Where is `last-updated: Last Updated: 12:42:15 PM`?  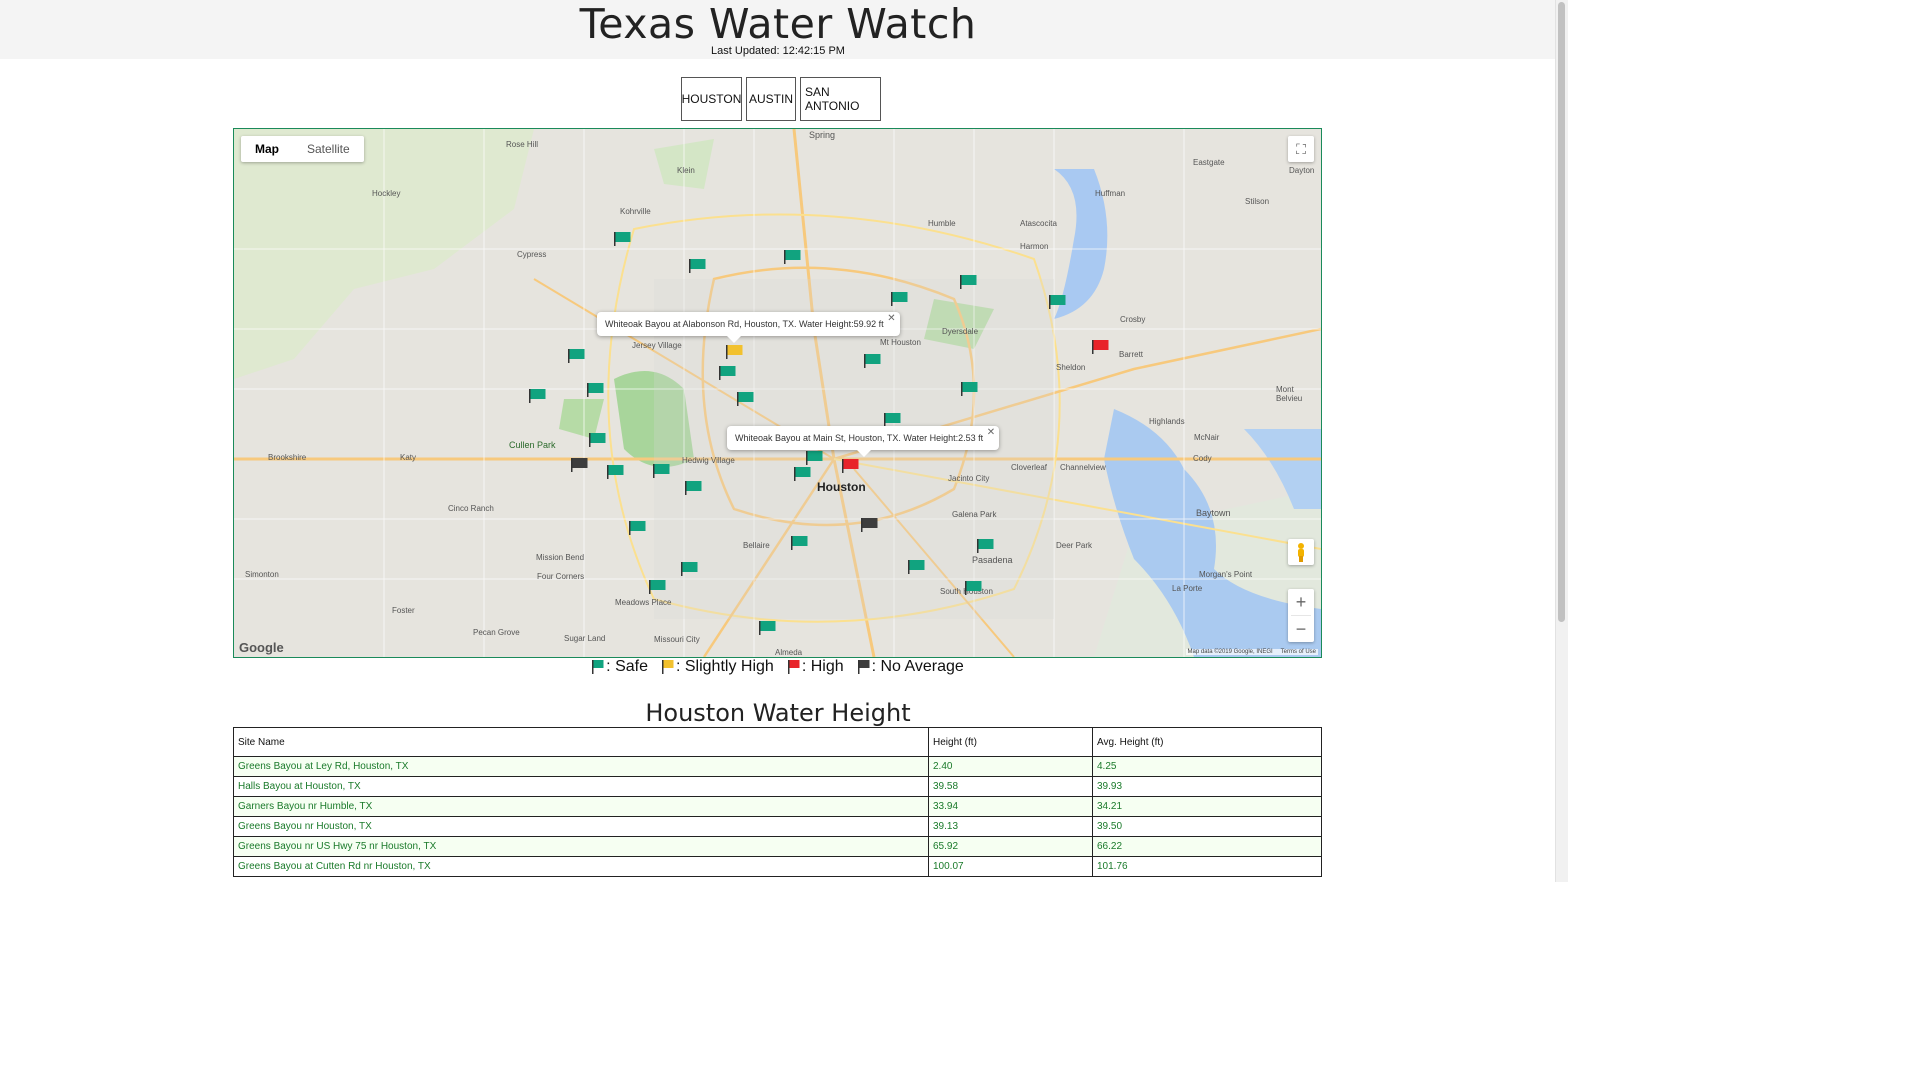
last-updated: Last Updated: 12:42:15 PM is located at coordinates (778, 51).